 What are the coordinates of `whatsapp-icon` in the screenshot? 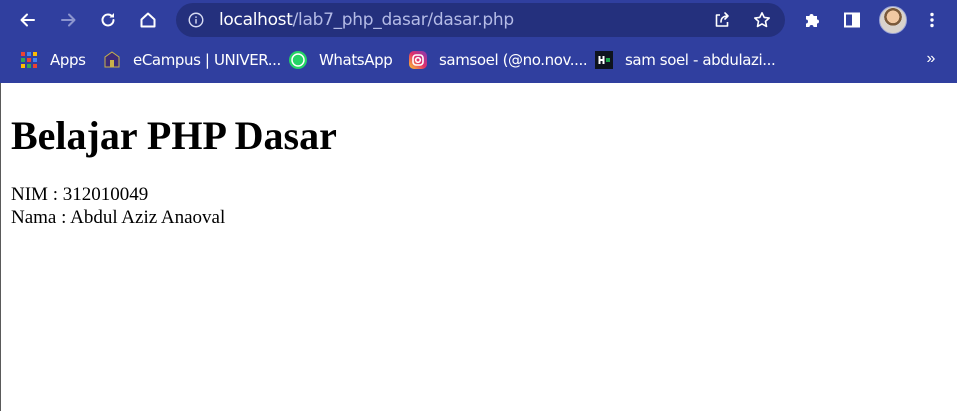 It's located at (298, 60).